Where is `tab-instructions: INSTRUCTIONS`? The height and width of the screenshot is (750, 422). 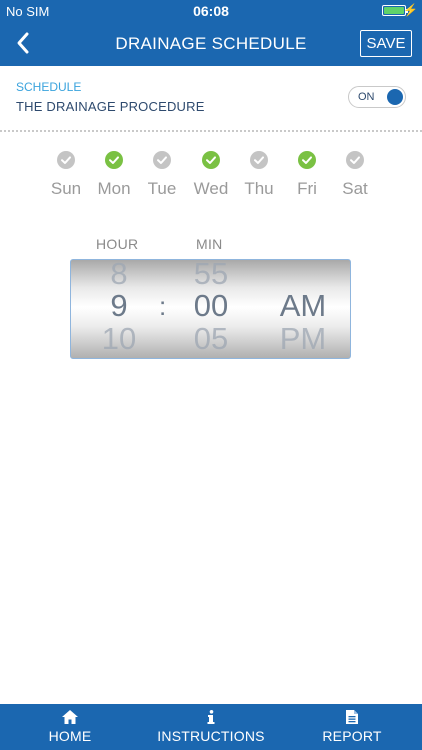 tab-instructions: INSTRUCTIONS is located at coordinates (211, 727).